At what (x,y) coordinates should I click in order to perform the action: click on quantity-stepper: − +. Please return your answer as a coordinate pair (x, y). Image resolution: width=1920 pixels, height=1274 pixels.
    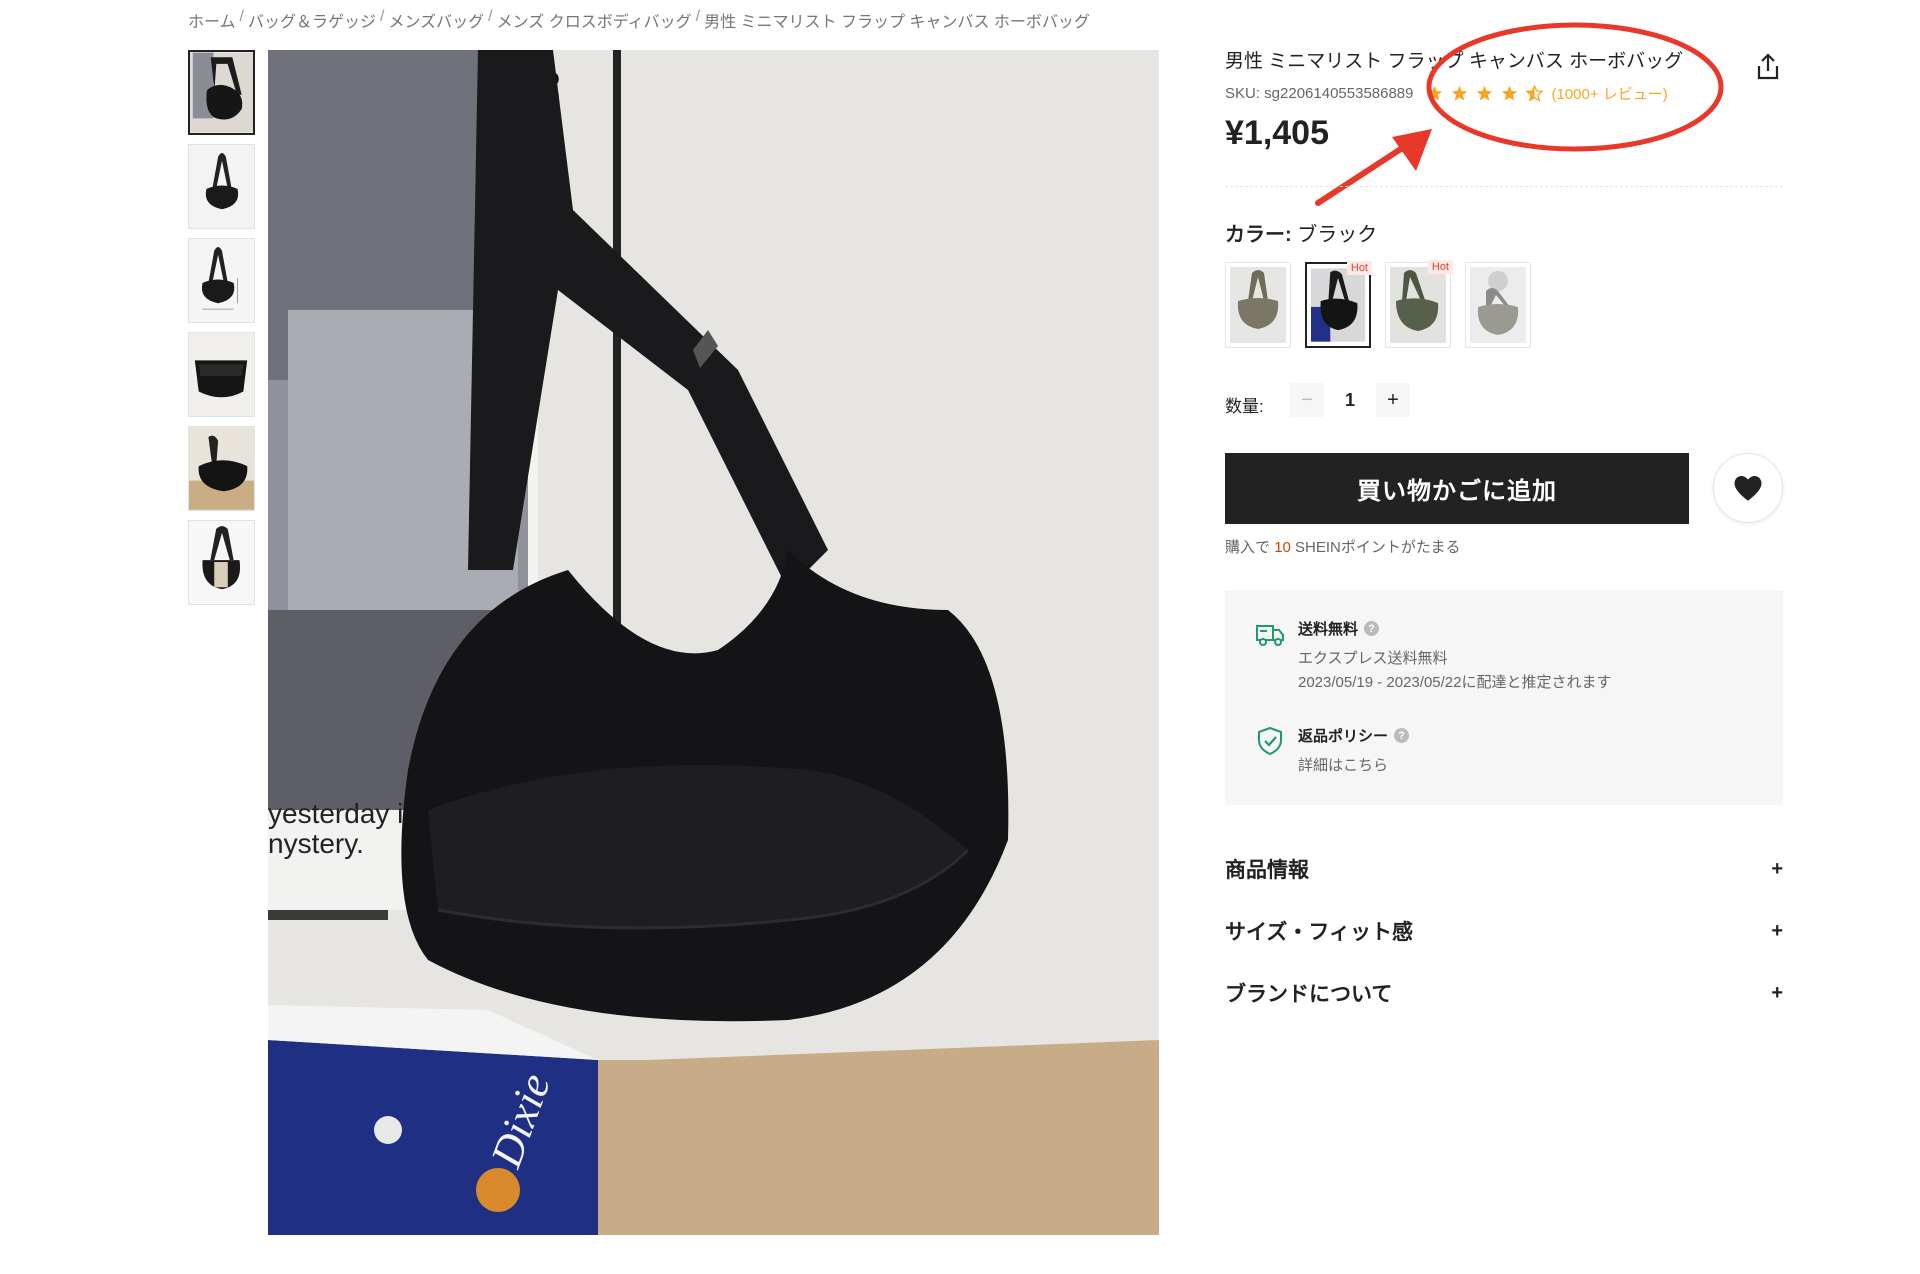
    Looking at the image, I should click on (1350, 400).